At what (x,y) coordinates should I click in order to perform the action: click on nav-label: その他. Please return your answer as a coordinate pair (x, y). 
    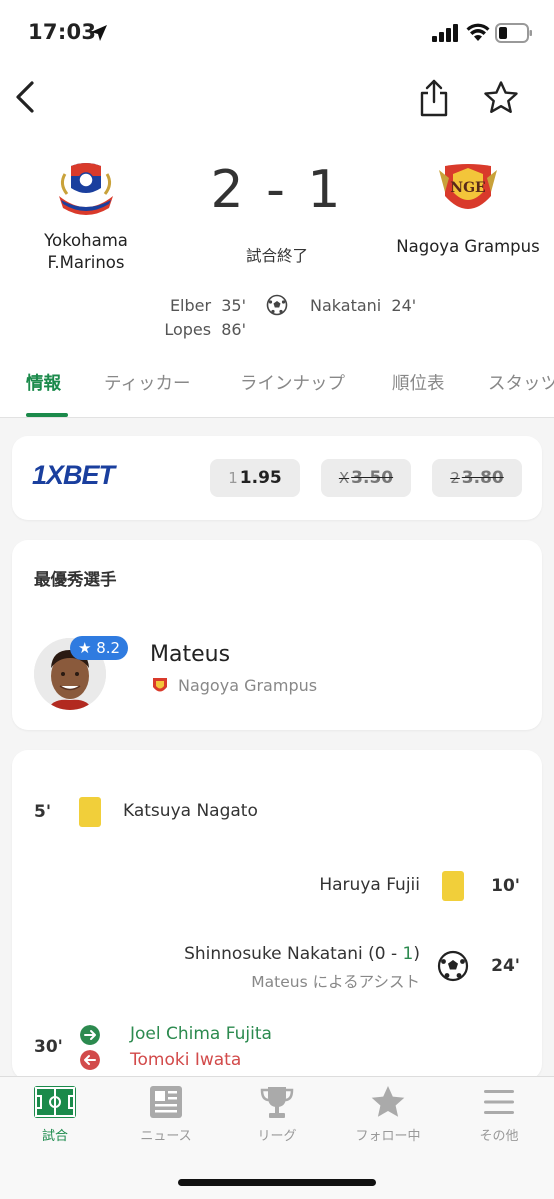
    Looking at the image, I should click on (499, 1136).